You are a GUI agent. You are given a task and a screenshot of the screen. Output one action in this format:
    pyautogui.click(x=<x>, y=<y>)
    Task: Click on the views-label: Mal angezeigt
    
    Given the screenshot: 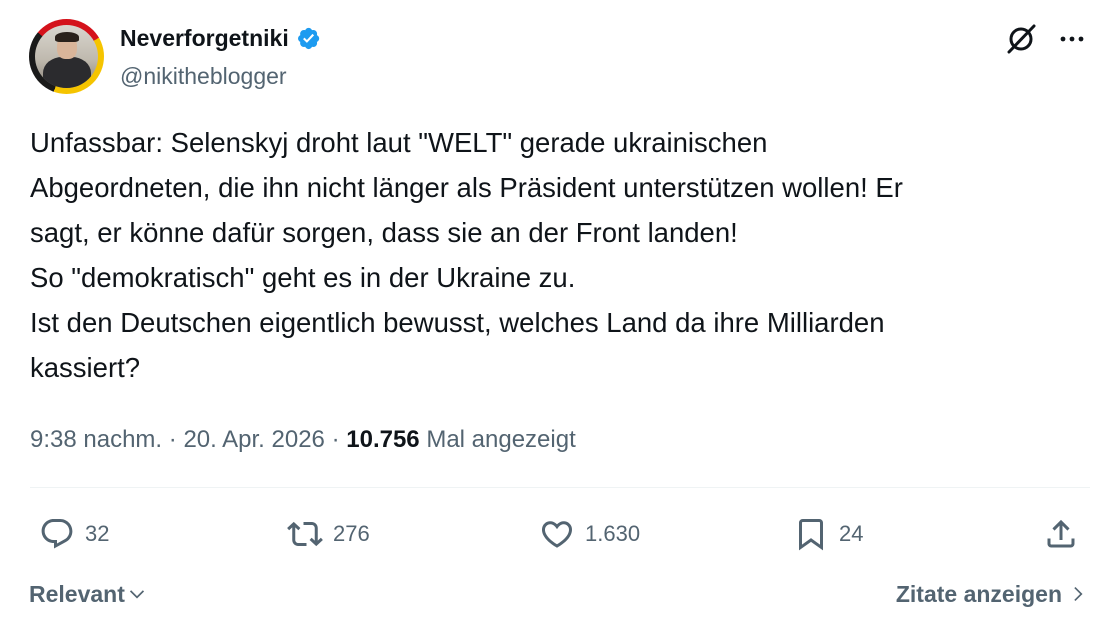 What is the action you would take?
    pyautogui.click(x=501, y=439)
    